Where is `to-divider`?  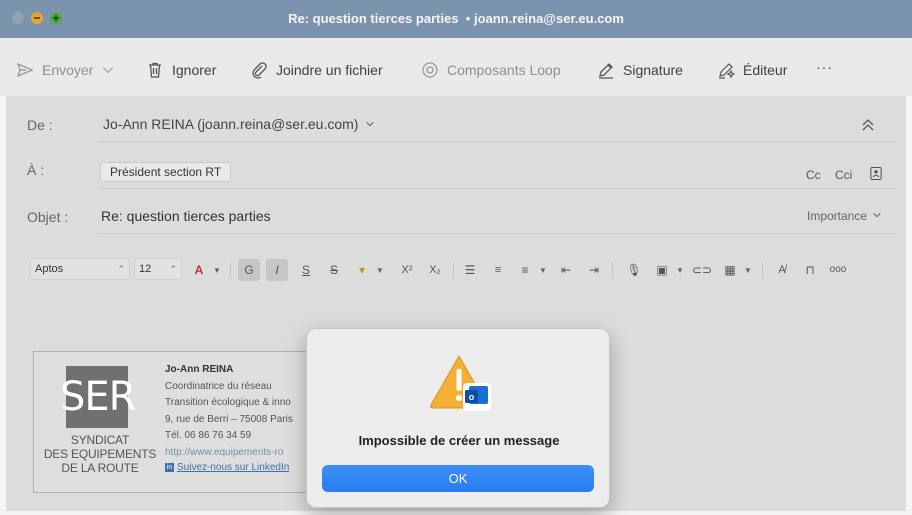 to-divider is located at coordinates (496, 188).